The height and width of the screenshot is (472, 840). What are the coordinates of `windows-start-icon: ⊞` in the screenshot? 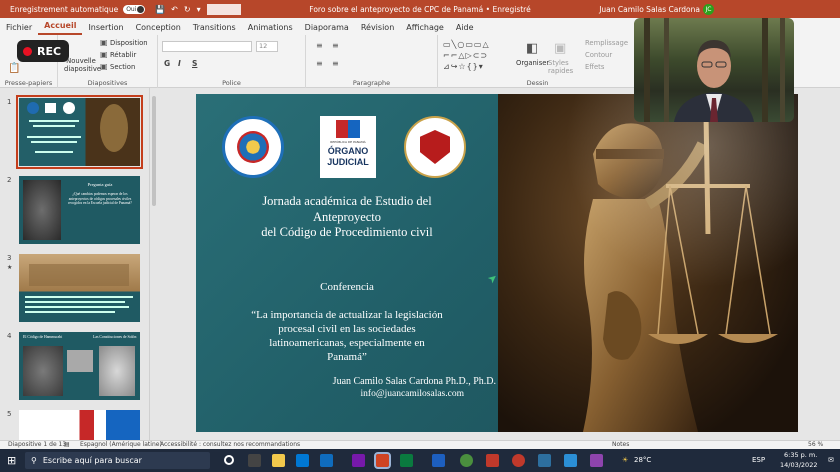 It's located at (11, 460).